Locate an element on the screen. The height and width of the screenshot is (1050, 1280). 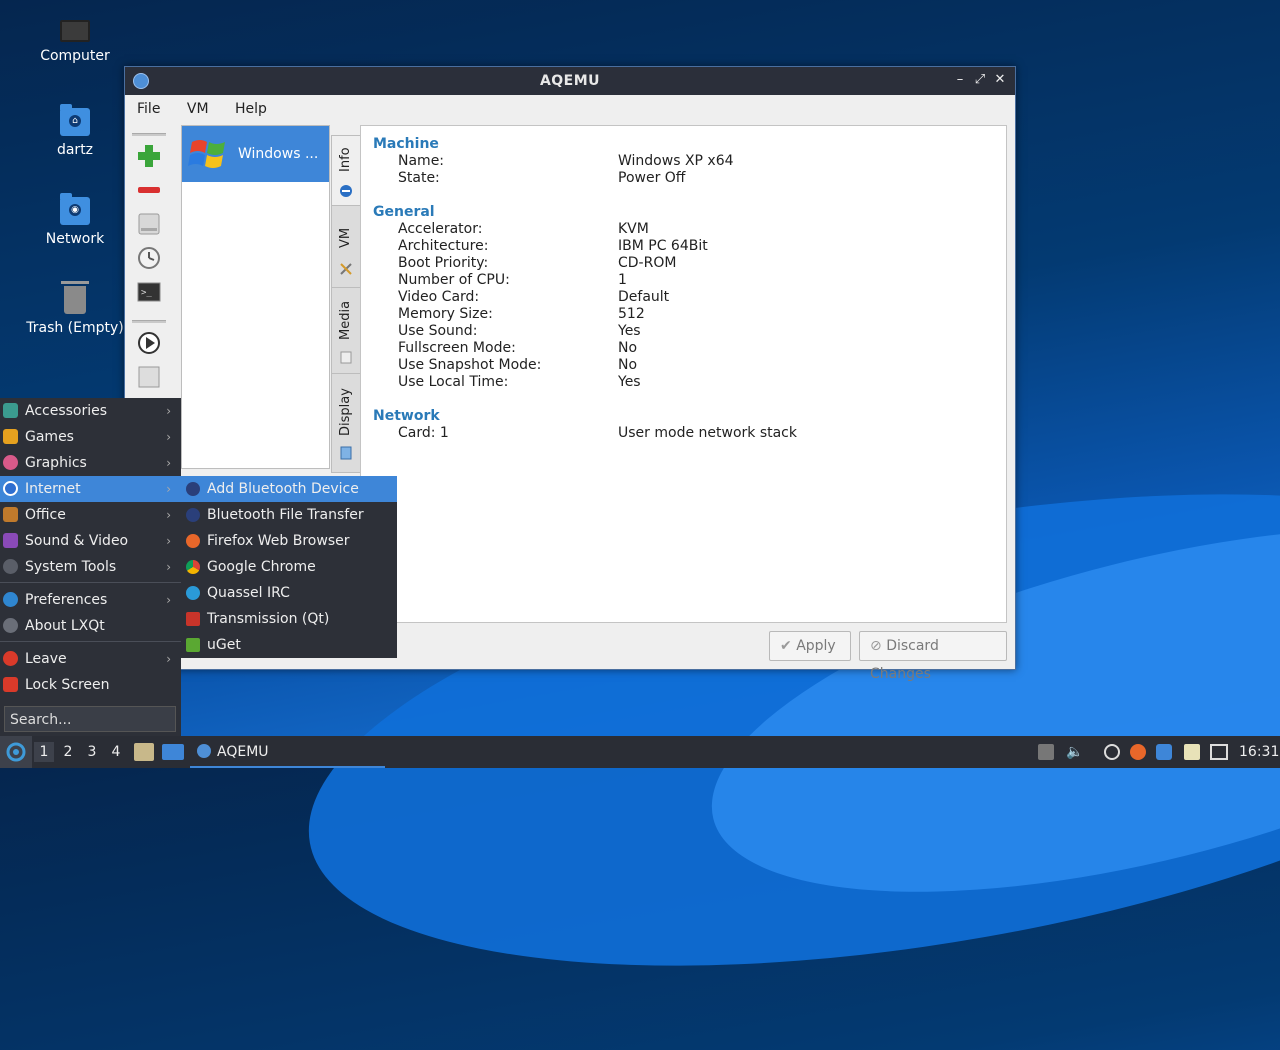
menu-item-system-tools: System Tools › is located at coordinates (90, 567).